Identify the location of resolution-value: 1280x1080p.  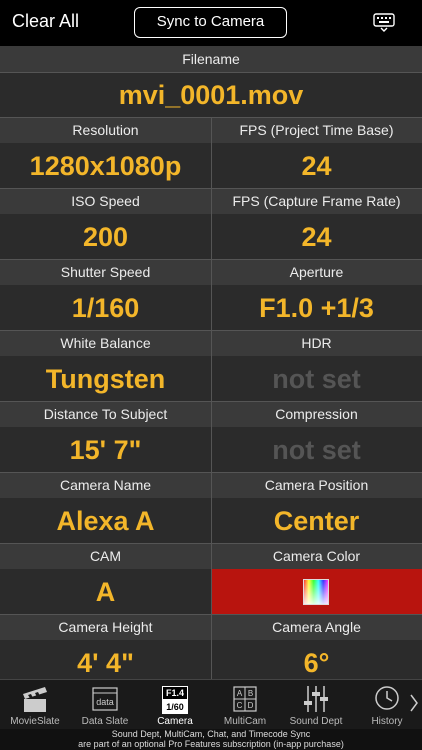
(105, 166).